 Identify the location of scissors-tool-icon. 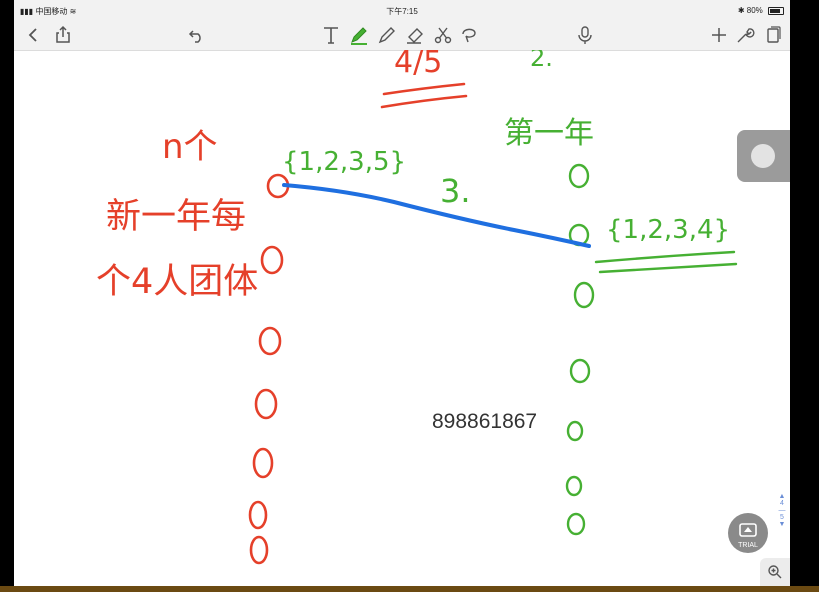
(443, 35).